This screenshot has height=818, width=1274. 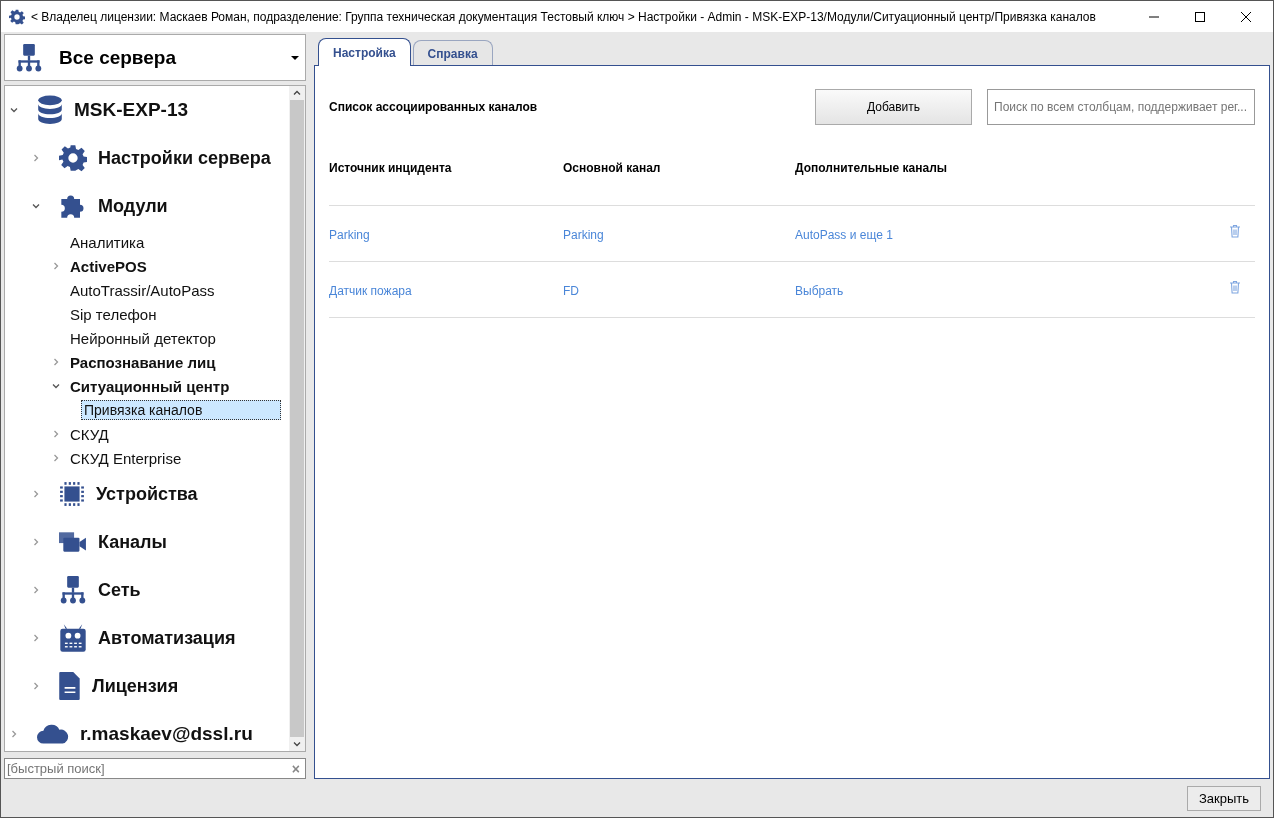 I want to click on tree-item: Настройки сервера, so click(x=184, y=158).